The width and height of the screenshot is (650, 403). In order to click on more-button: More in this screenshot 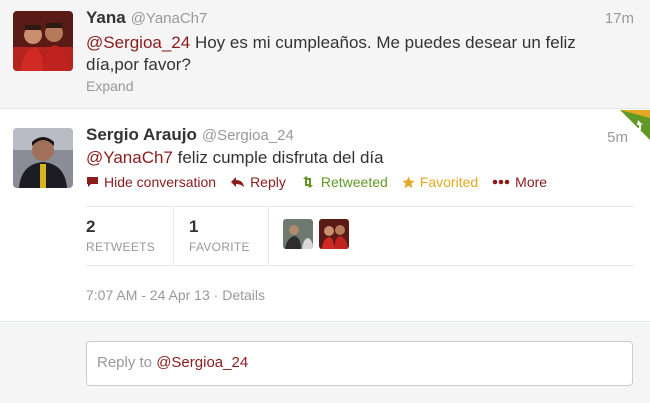, I will do `click(519, 182)`.